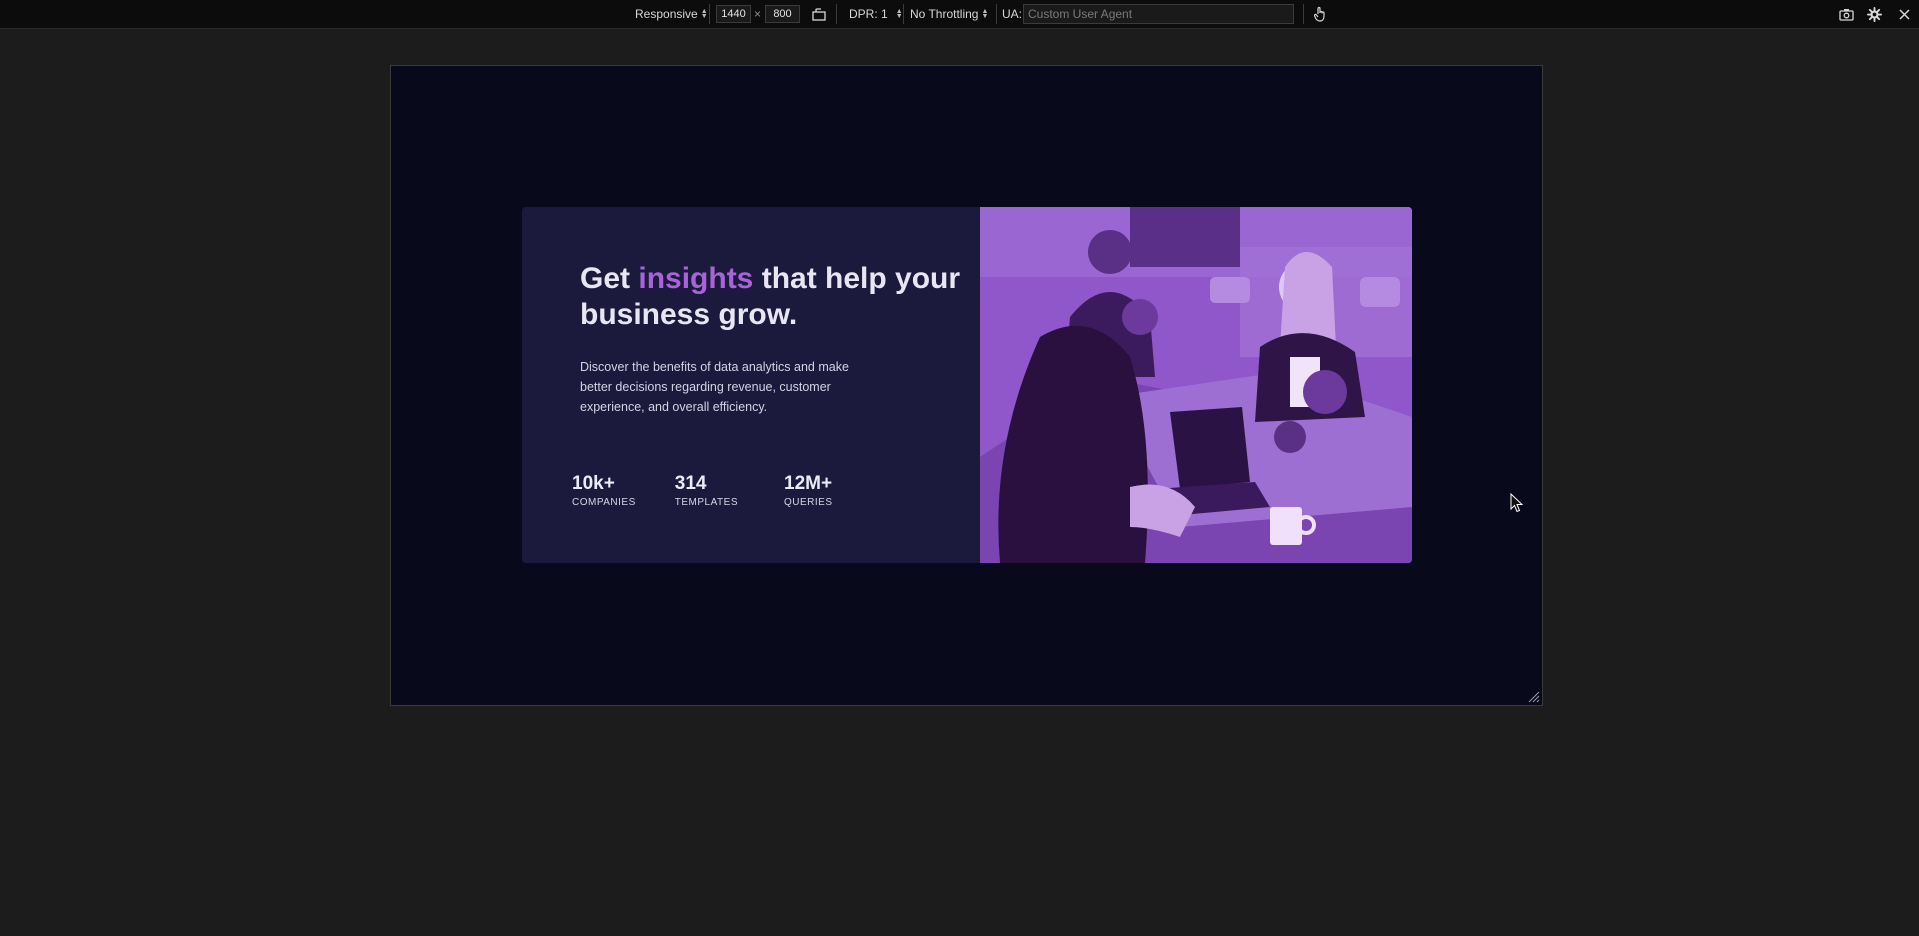 The image size is (1919, 936). Describe the element at coordinates (1012, 14) in the screenshot. I see `user-agent-label: UA:` at that location.